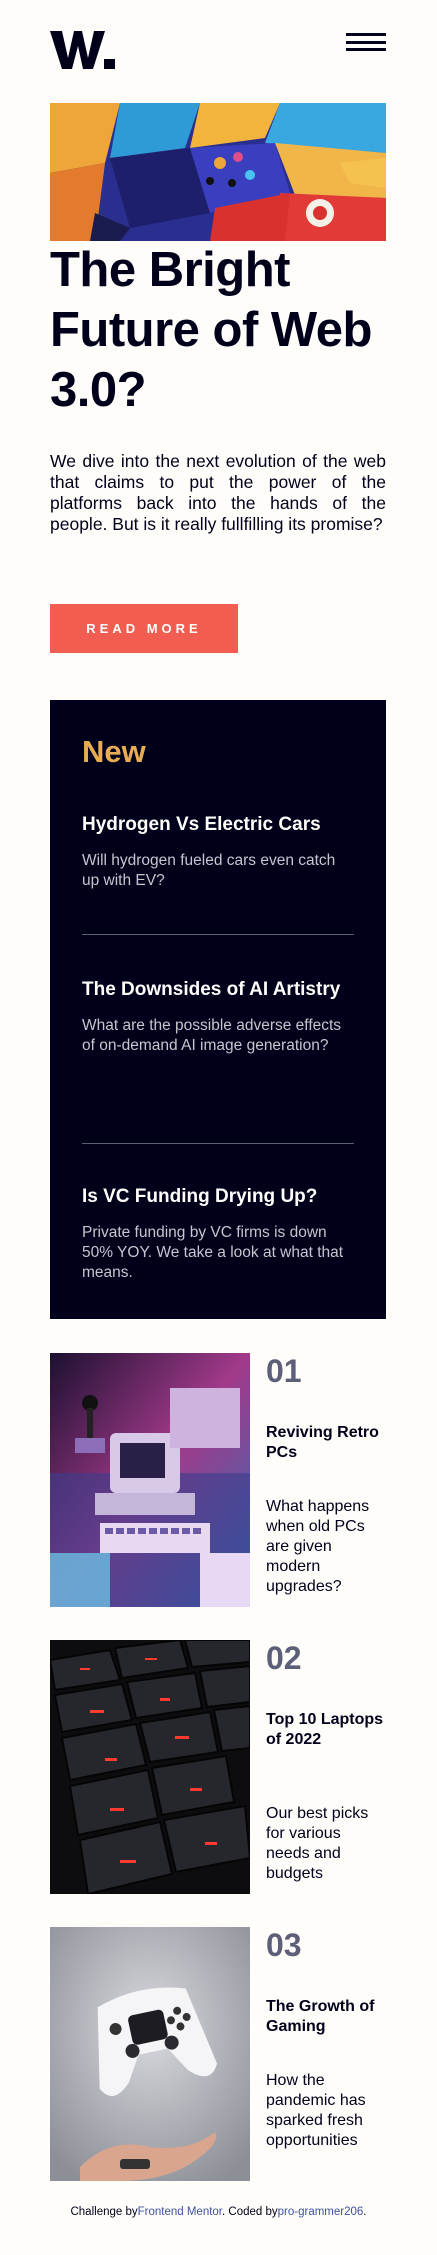 This screenshot has height=2255, width=437. What do you see at coordinates (218, 825) in the screenshot?
I see `new-item-title: Hydrogen Vs Electric Cars` at bounding box center [218, 825].